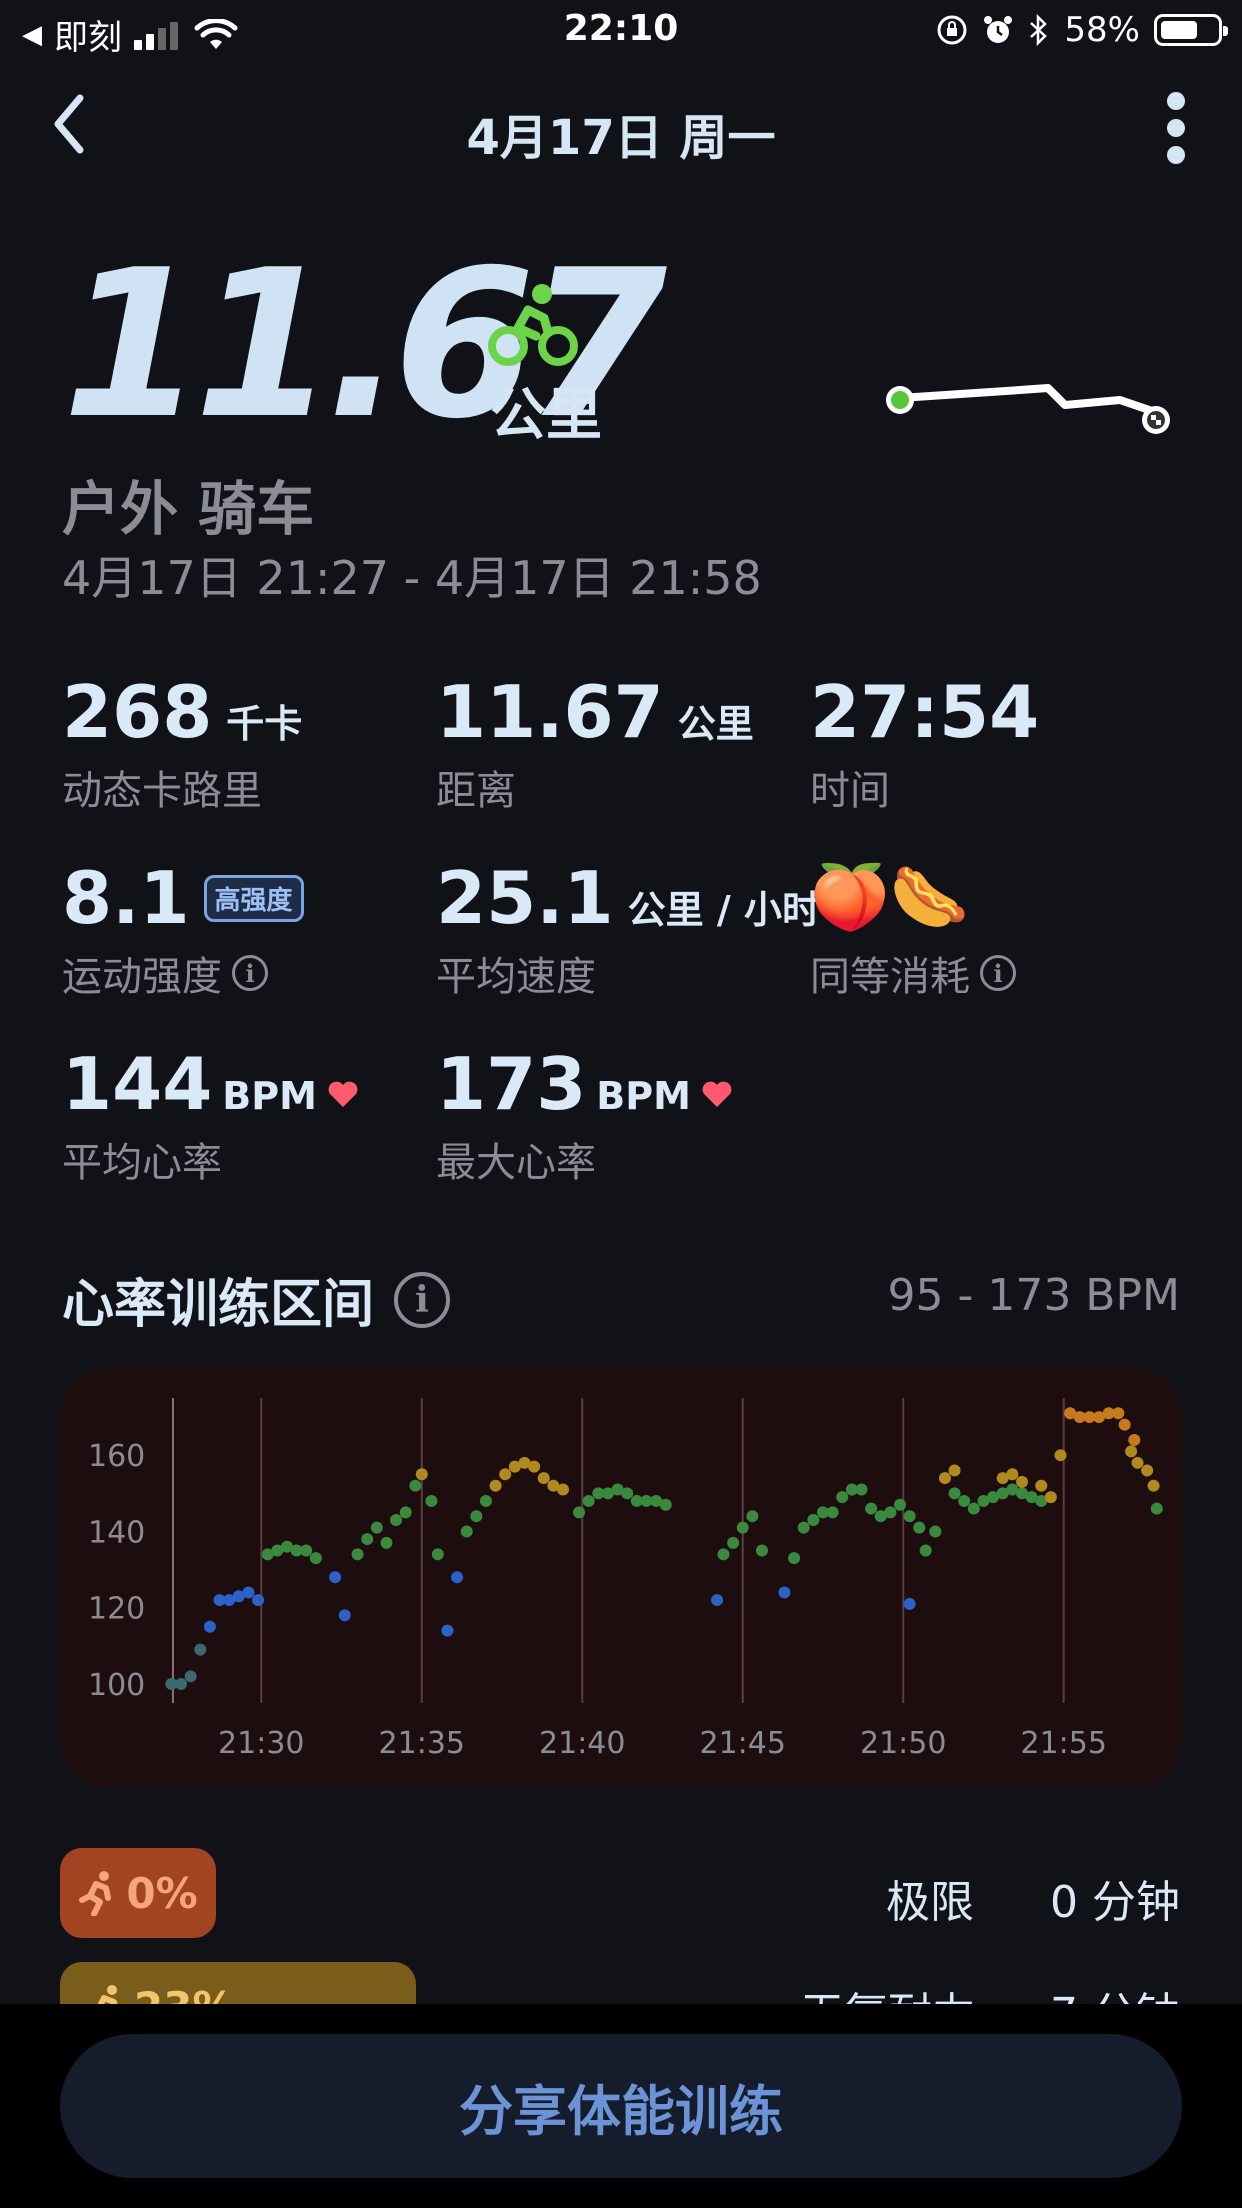  What do you see at coordinates (116, 1456) in the screenshot?
I see `chart-y-tick-label: 160` at bounding box center [116, 1456].